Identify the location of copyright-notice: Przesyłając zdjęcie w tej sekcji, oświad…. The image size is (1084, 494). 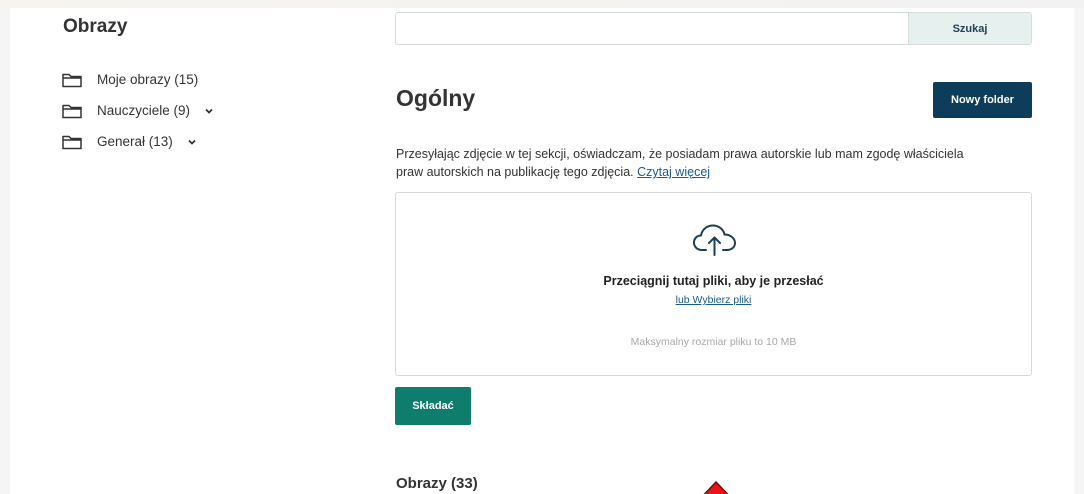
(691, 163).